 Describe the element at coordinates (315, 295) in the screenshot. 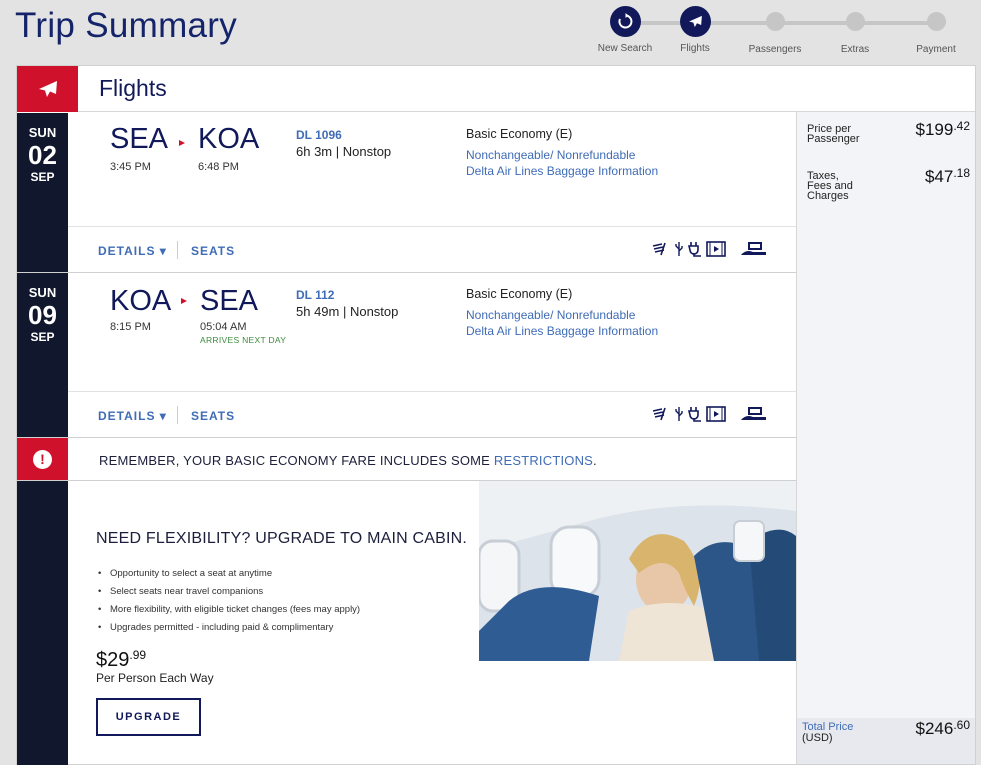

I see `flight-number: DL 112` at that location.